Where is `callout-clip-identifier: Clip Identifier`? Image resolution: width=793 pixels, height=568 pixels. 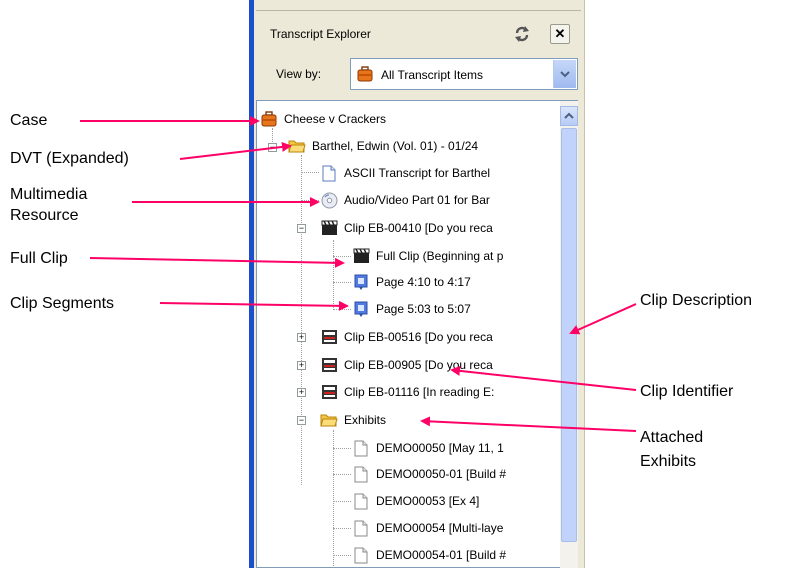
callout-clip-identifier: Clip Identifier is located at coordinates (687, 391).